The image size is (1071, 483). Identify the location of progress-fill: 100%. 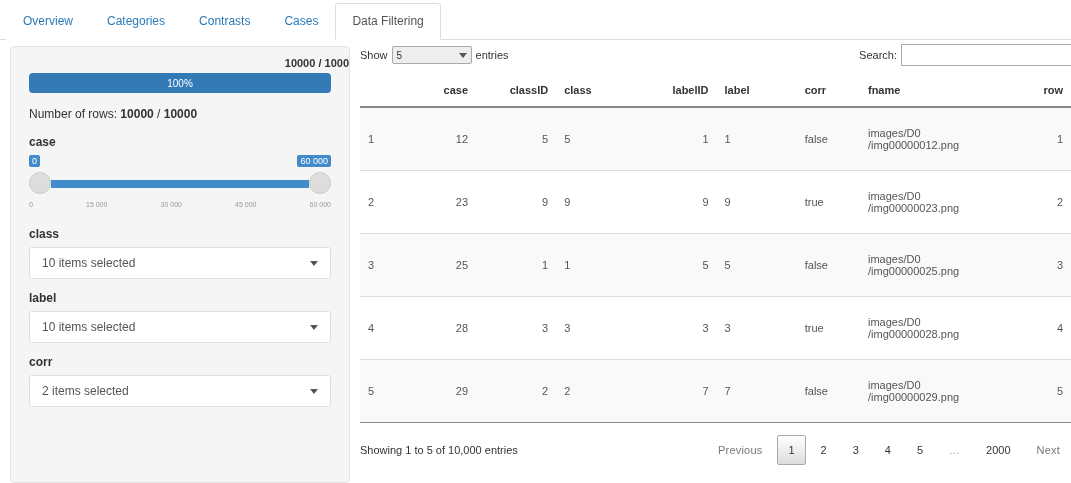
(180, 83).